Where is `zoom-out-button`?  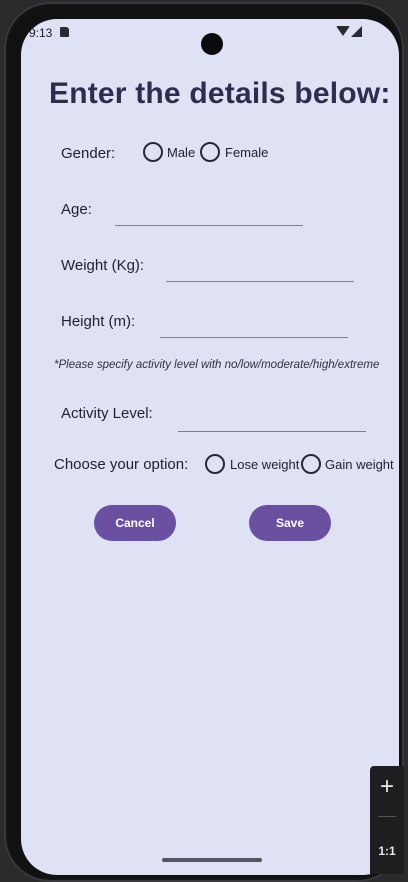
zoom-out-button is located at coordinates (387, 816).